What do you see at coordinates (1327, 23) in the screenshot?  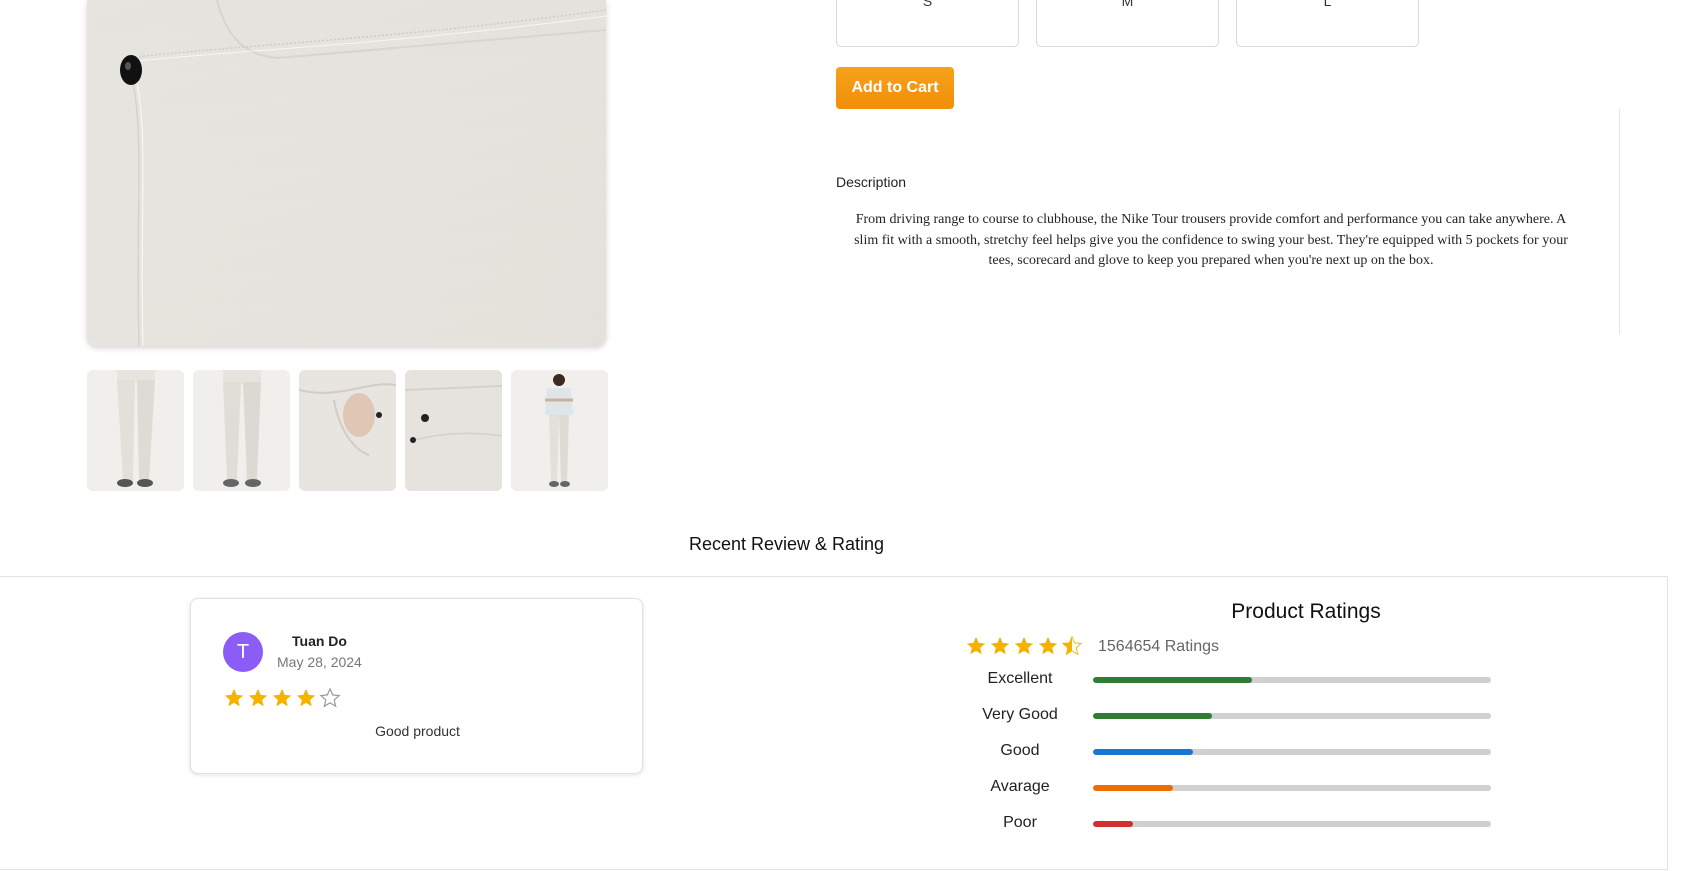 I see `size-option-l: L` at bounding box center [1327, 23].